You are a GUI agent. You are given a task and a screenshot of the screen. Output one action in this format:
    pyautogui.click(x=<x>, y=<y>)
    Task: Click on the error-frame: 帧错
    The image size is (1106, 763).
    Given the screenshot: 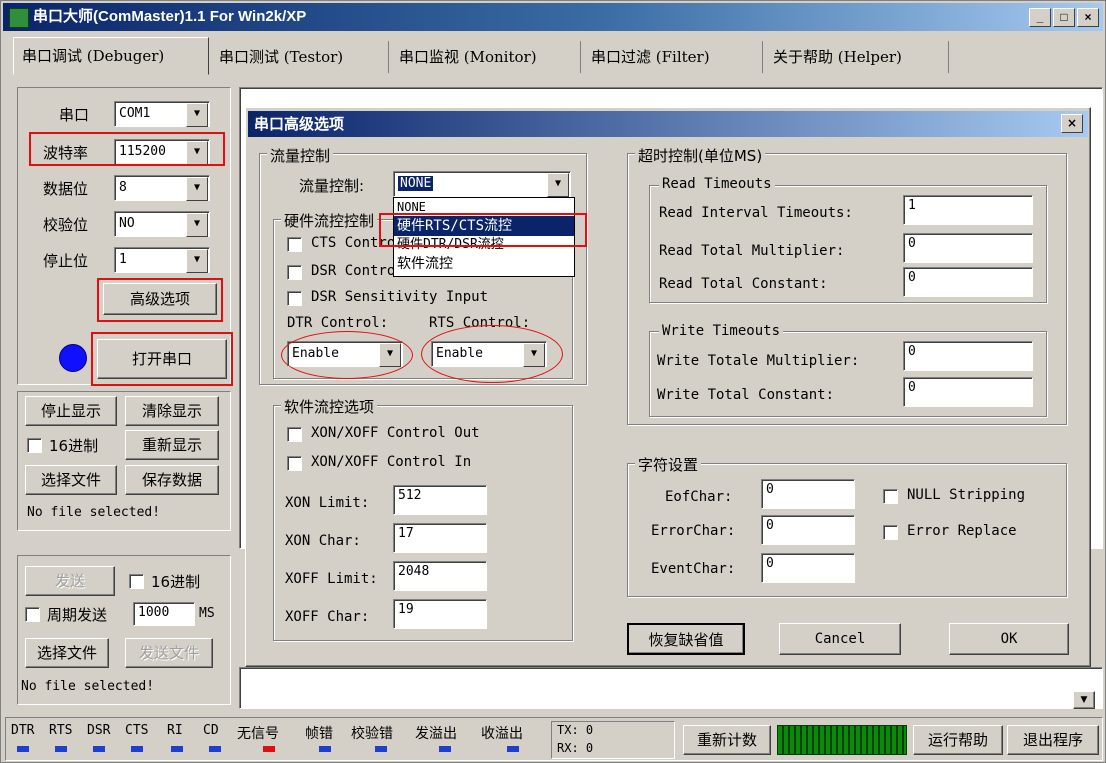 What is the action you would take?
    pyautogui.click(x=319, y=734)
    